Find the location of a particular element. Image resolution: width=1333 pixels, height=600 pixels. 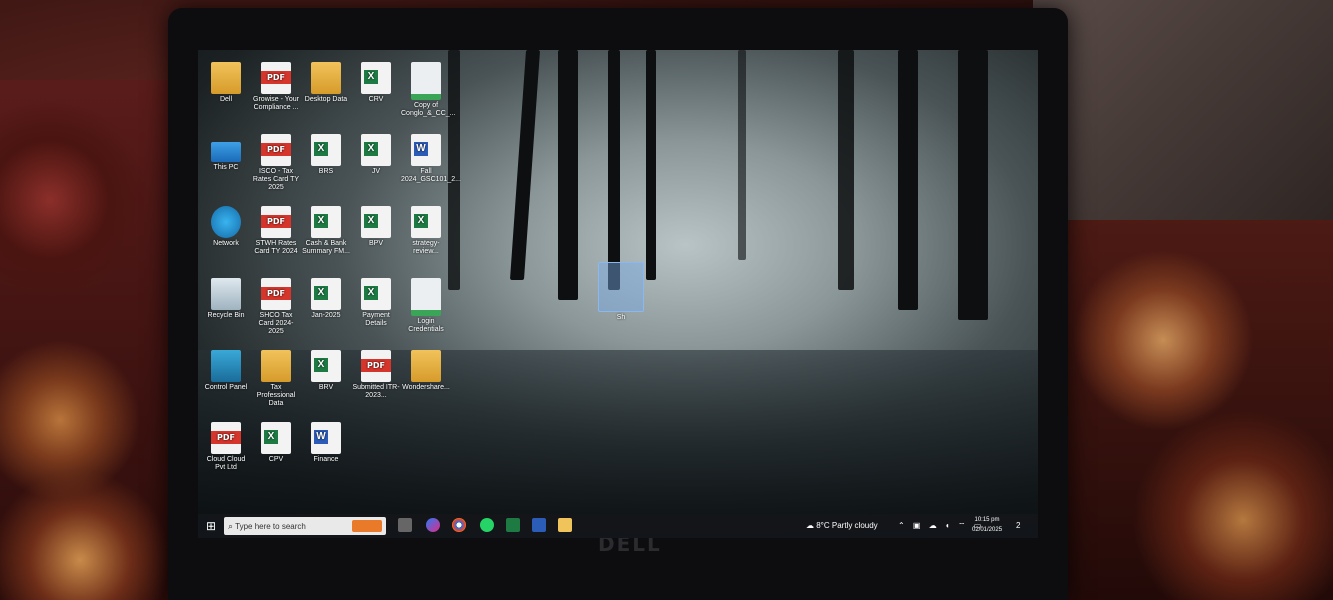

desktop-icon-pdf: Cloud Cloud Pvt Ltd is located at coordinates (226, 447).